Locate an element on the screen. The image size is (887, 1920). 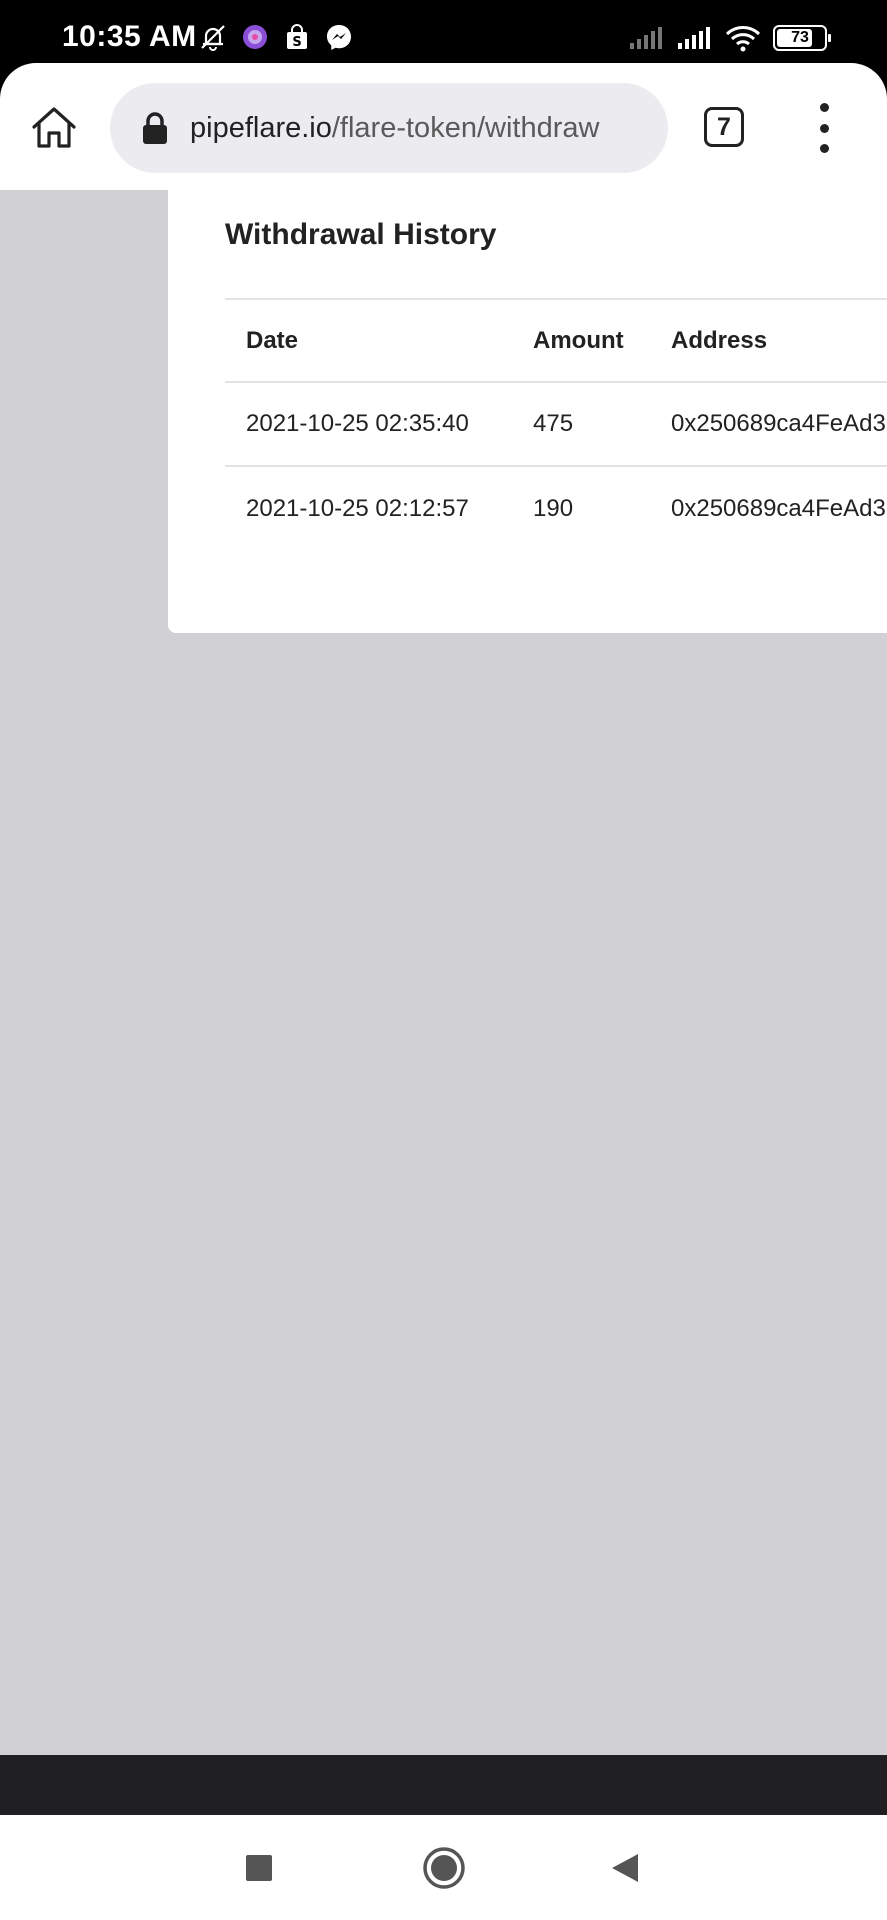
table-header-row: Date Amount Address is located at coordinates (556, 341).